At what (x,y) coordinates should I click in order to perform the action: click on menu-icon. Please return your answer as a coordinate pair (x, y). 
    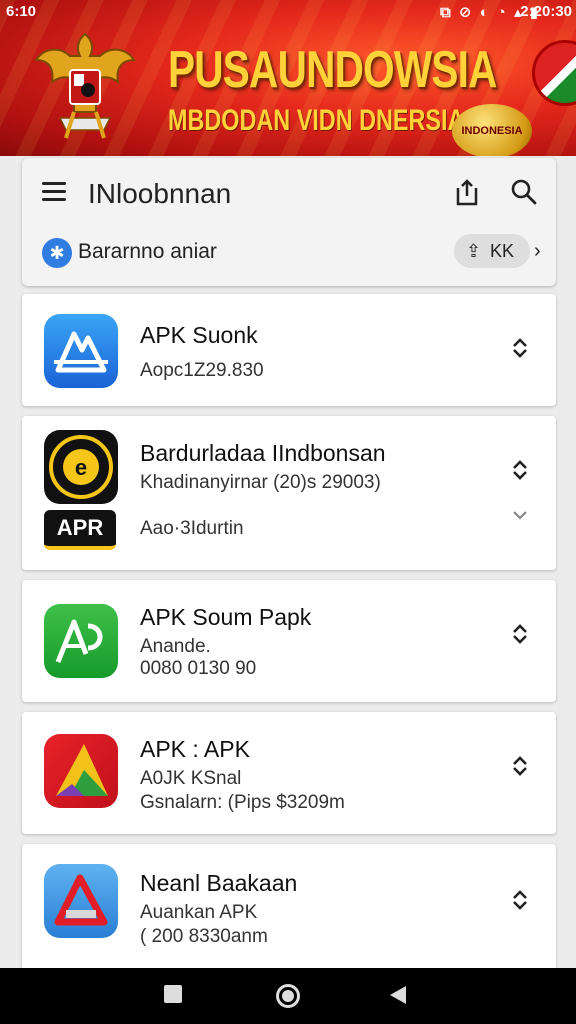
    Looking at the image, I should click on (54, 192).